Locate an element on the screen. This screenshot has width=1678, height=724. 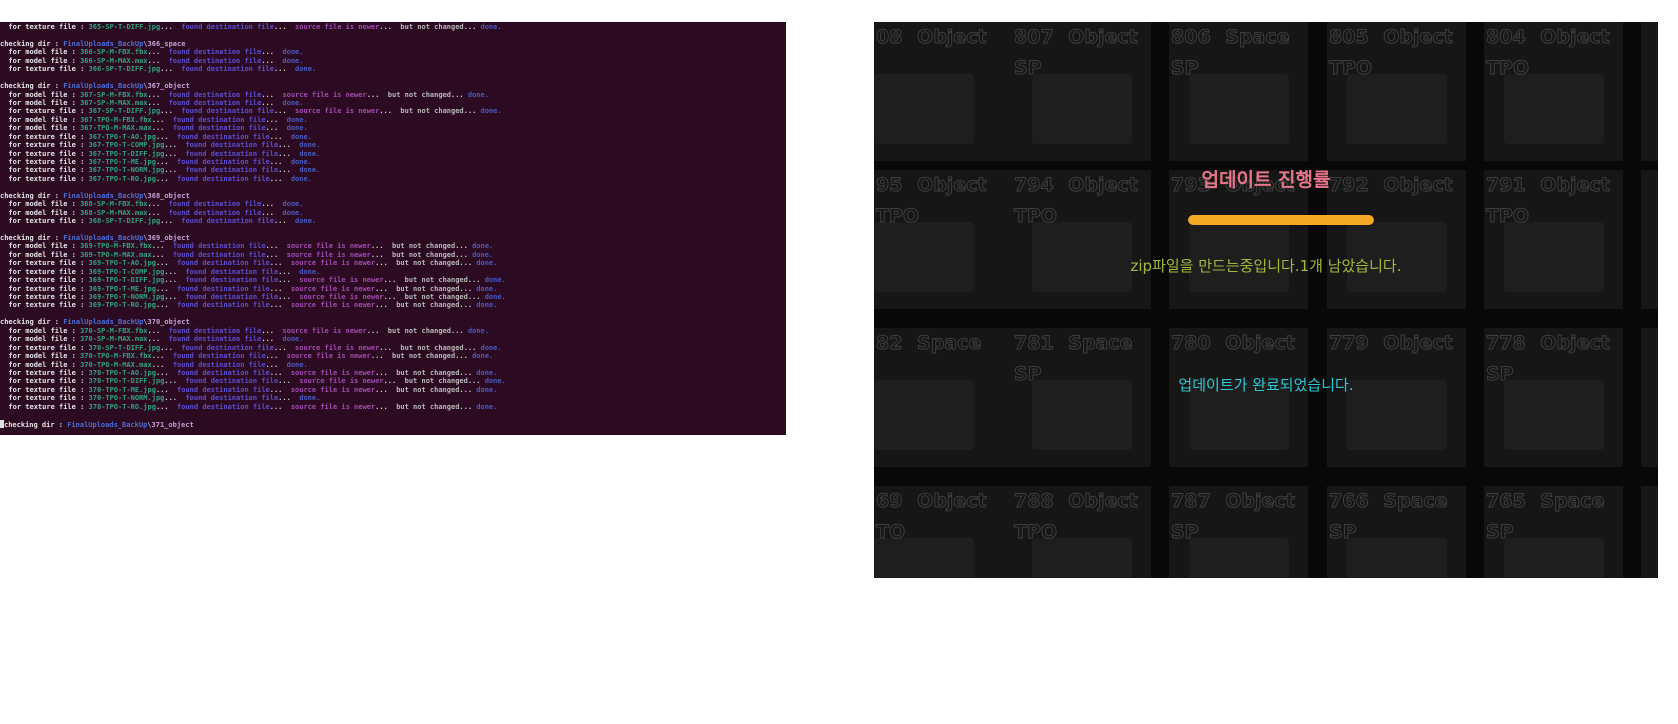
asset-tile-caption: 804 Object TPO is located at coordinates (1548, 53).